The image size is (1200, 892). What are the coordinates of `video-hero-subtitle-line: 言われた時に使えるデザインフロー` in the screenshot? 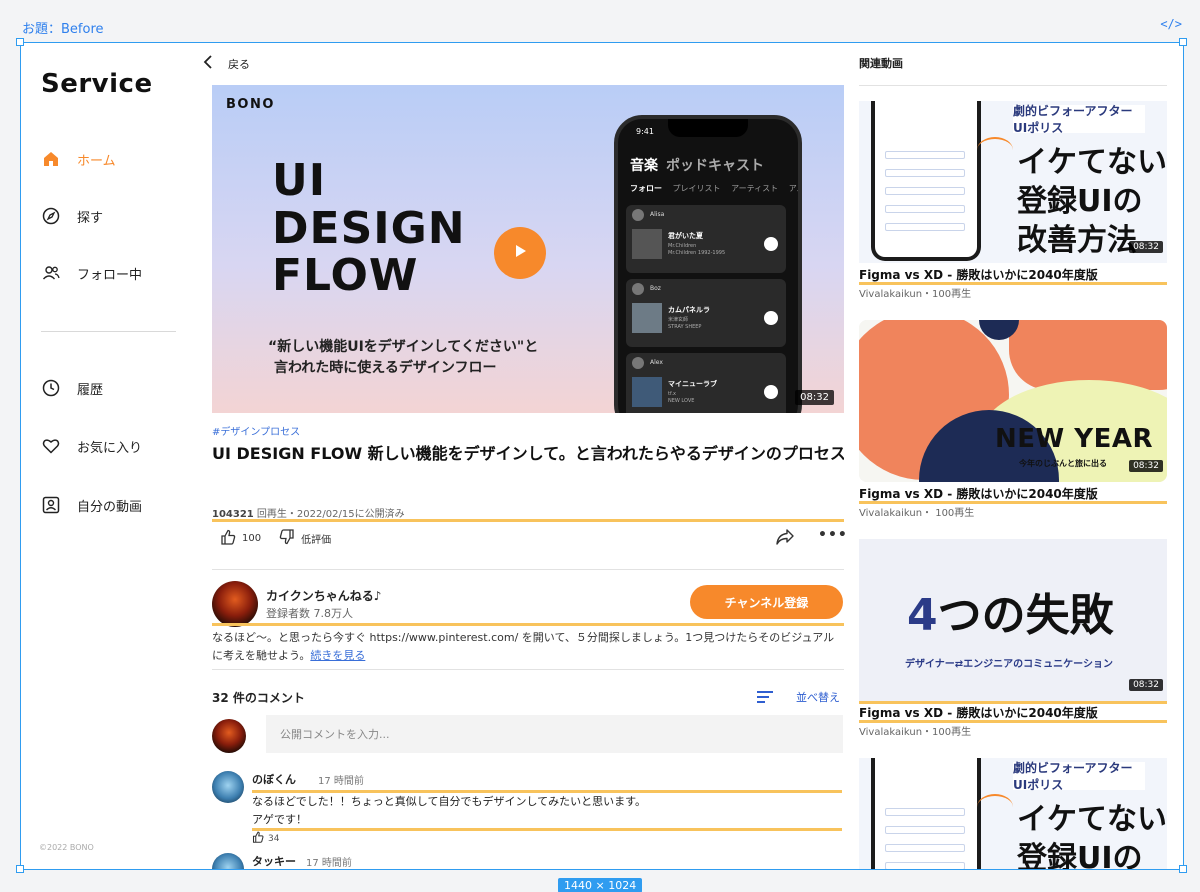 It's located at (385, 368).